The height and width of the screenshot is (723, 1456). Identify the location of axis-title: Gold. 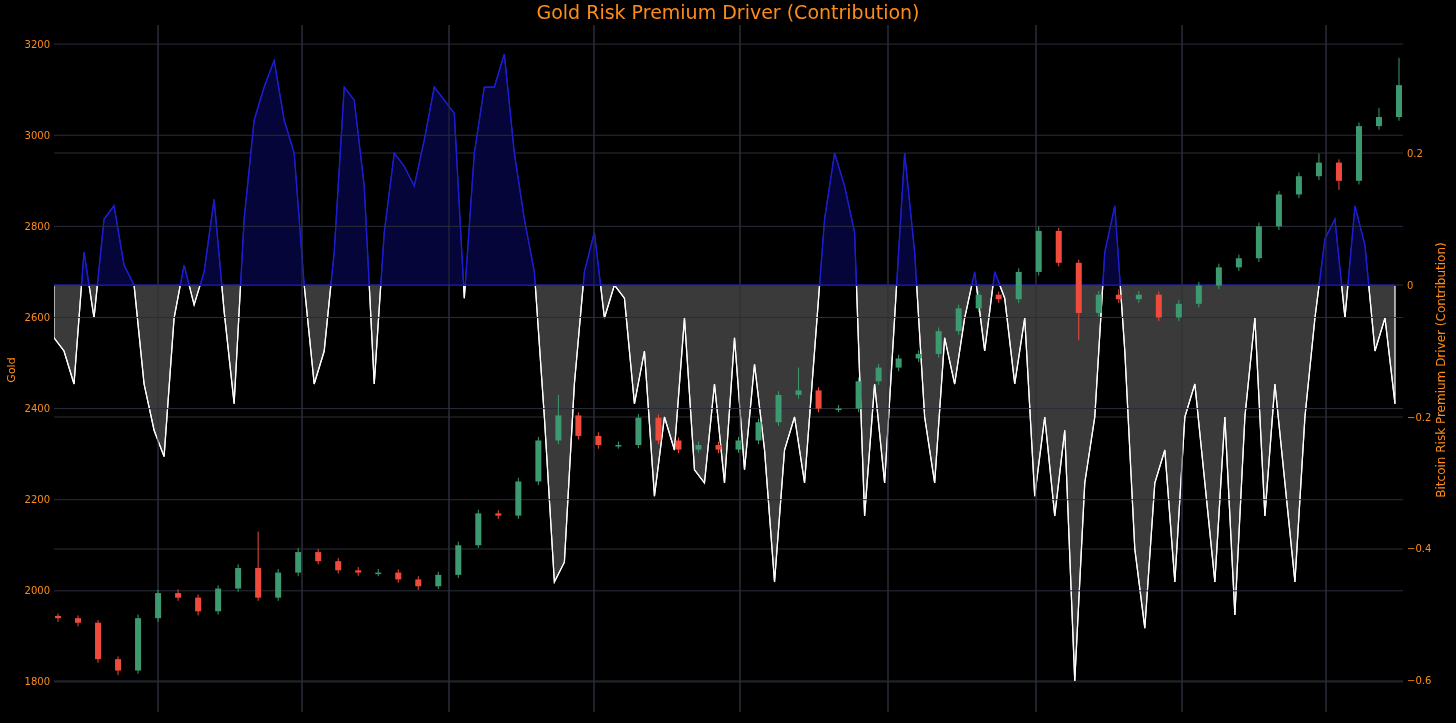
(11, 370).